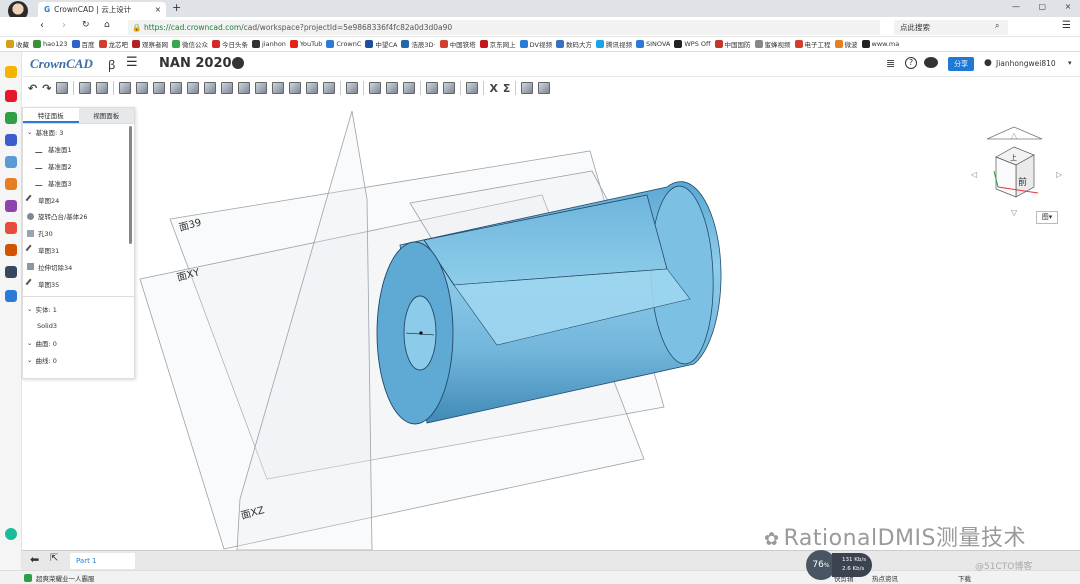  What do you see at coordinates (50, 44) in the screenshot?
I see `bookmark-item: hao123` at bounding box center [50, 44].